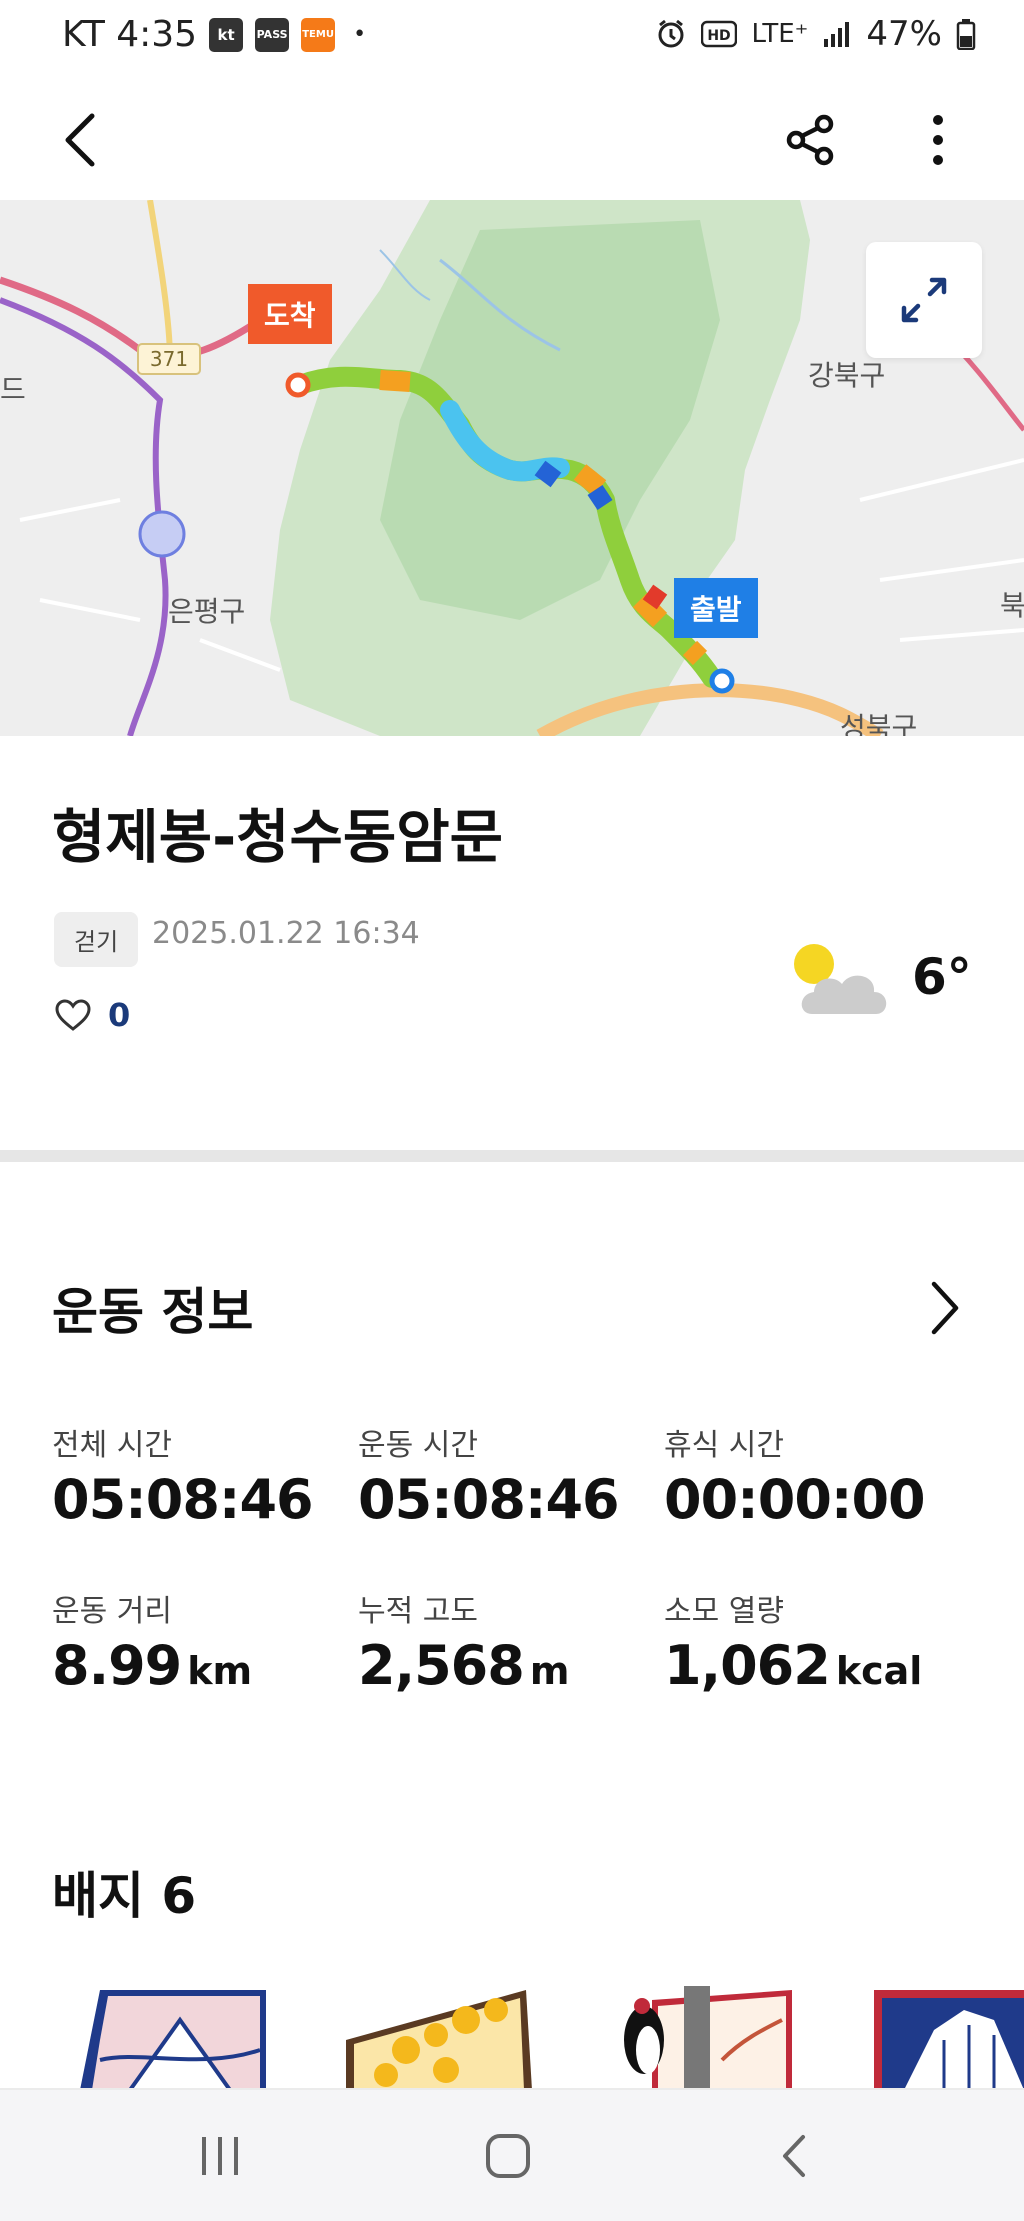 The width and height of the screenshot is (1024, 2221). What do you see at coordinates (277, 837) in the screenshot?
I see `activity-title: 형제봉-청수동암문` at bounding box center [277, 837].